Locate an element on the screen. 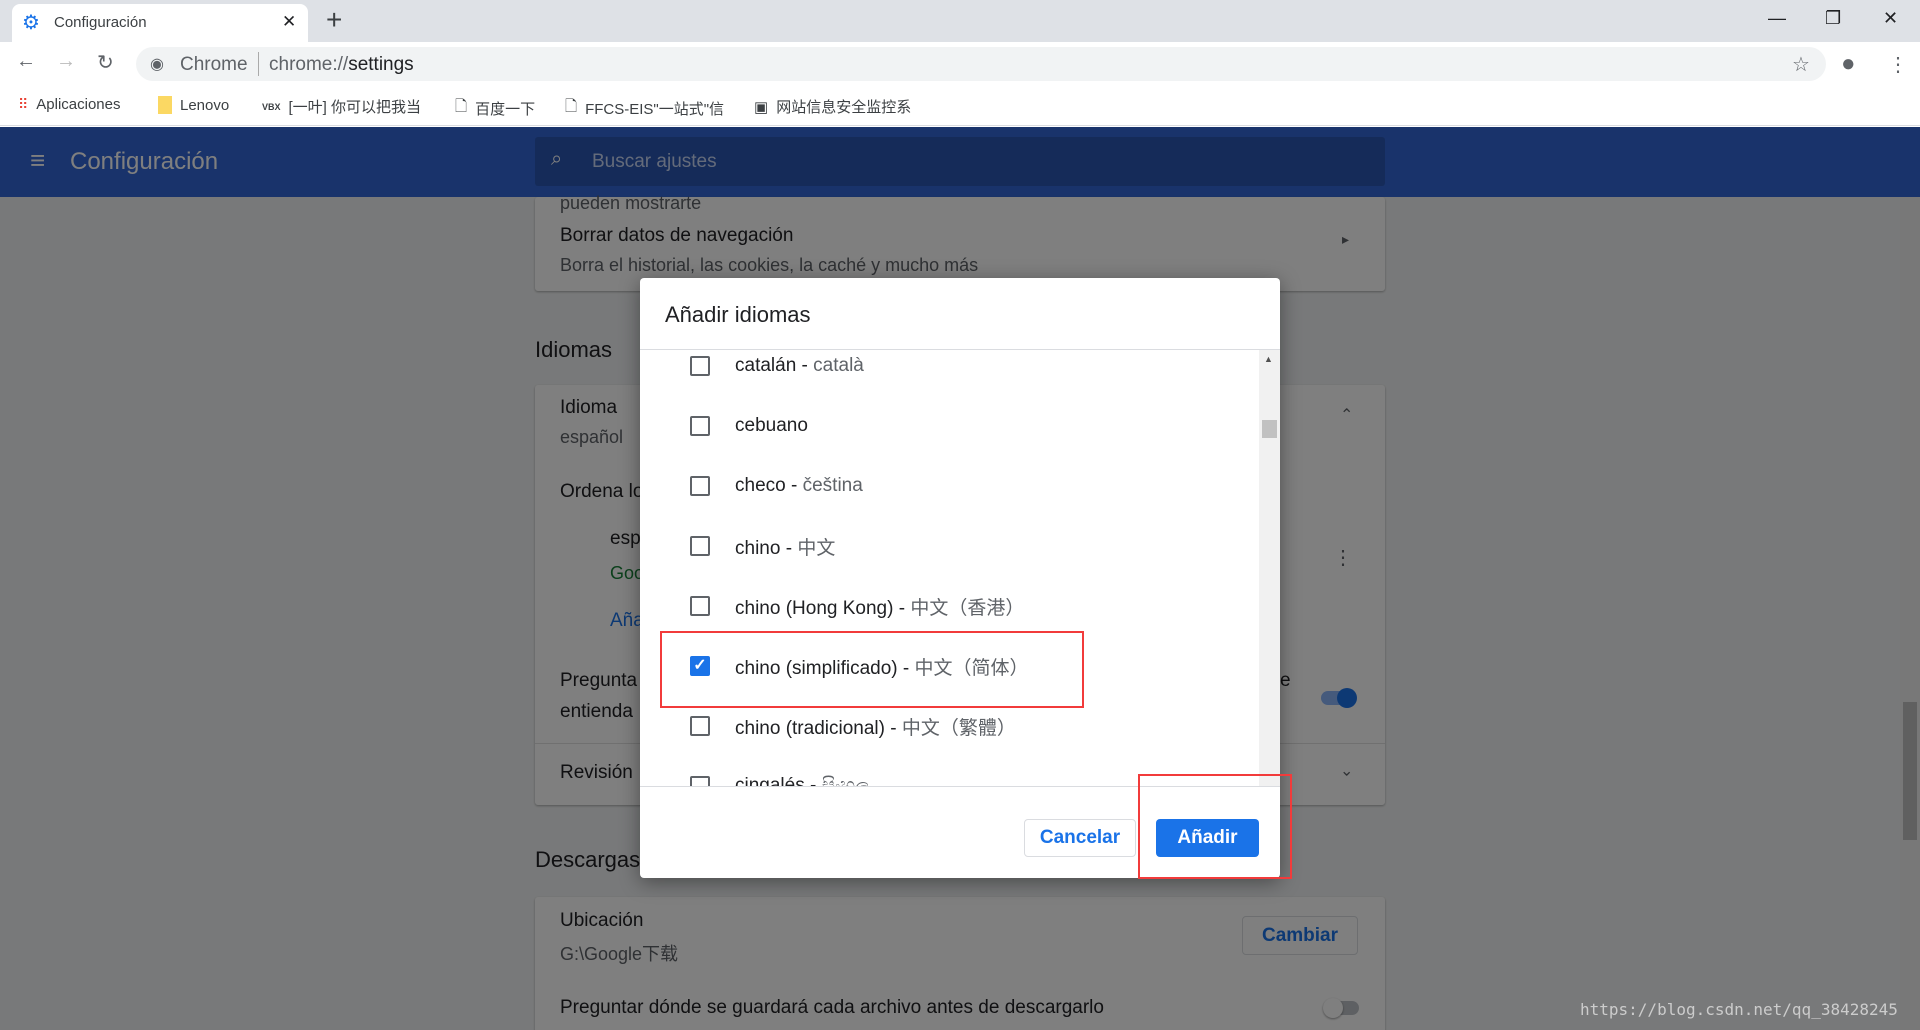  language-name: cebuano is located at coordinates (771, 425).